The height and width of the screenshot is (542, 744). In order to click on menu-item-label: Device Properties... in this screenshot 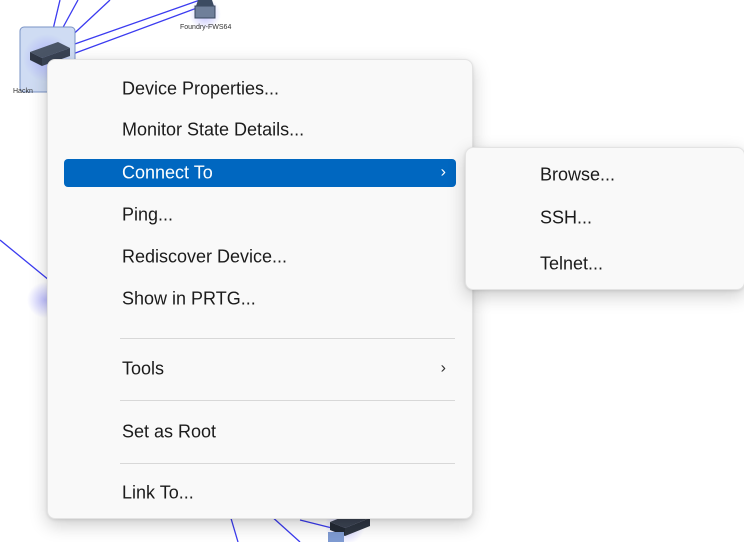, I will do `click(201, 88)`.